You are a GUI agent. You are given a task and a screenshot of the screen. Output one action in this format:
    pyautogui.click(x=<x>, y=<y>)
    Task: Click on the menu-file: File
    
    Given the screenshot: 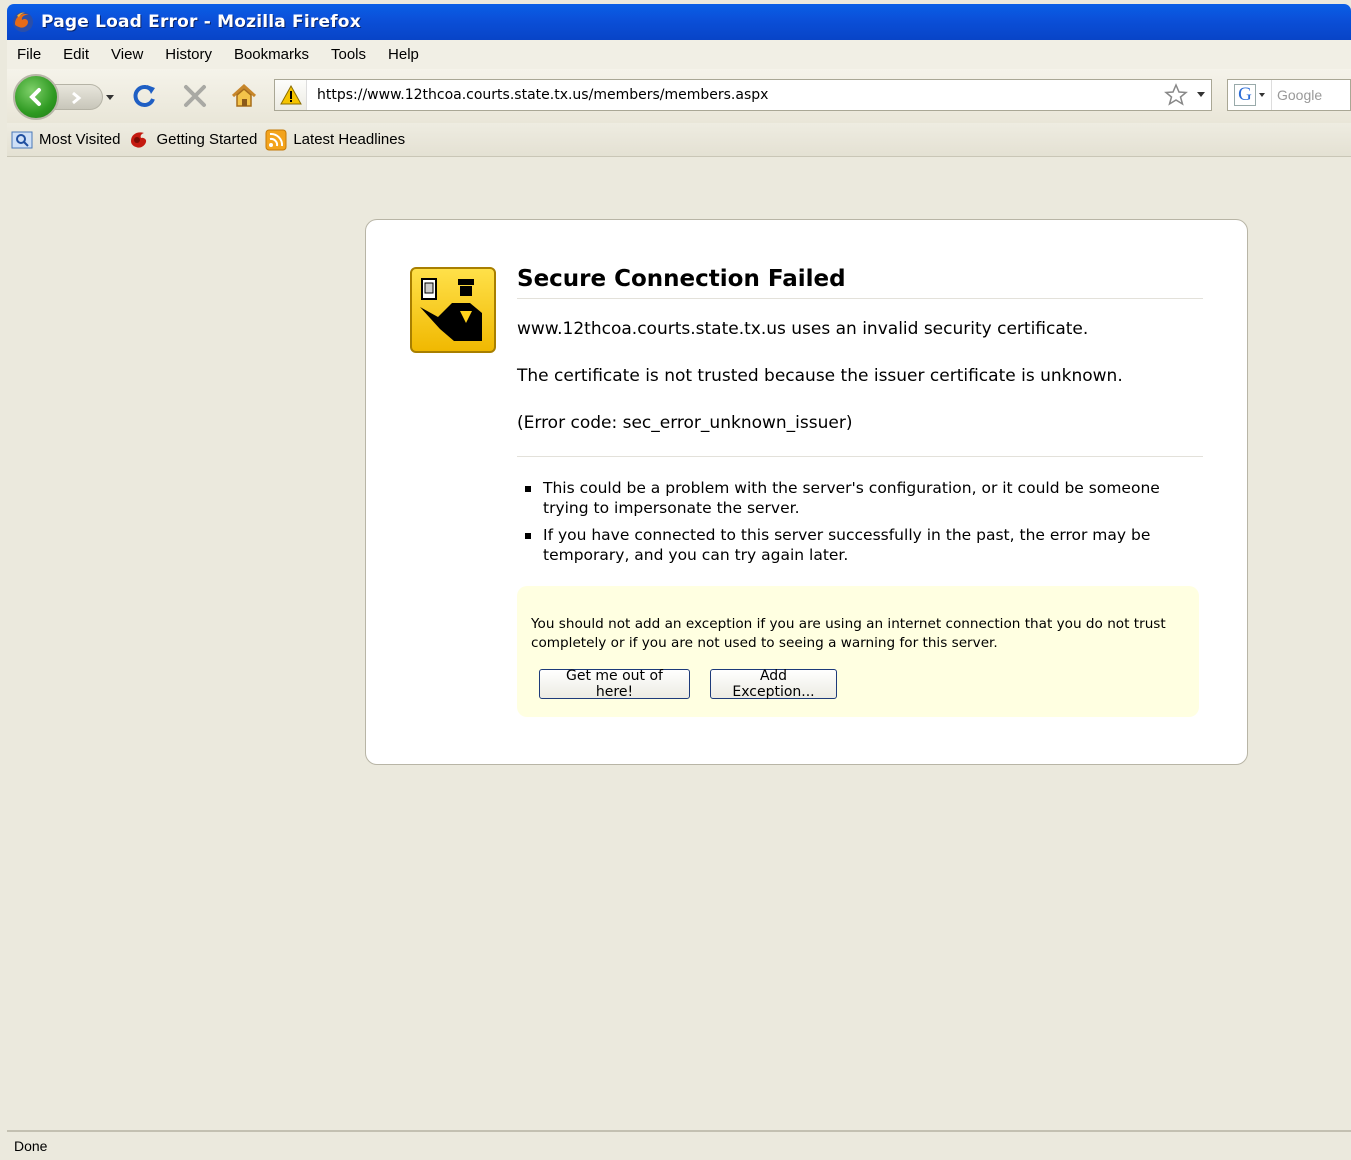 What is the action you would take?
    pyautogui.click(x=29, y=54)
    